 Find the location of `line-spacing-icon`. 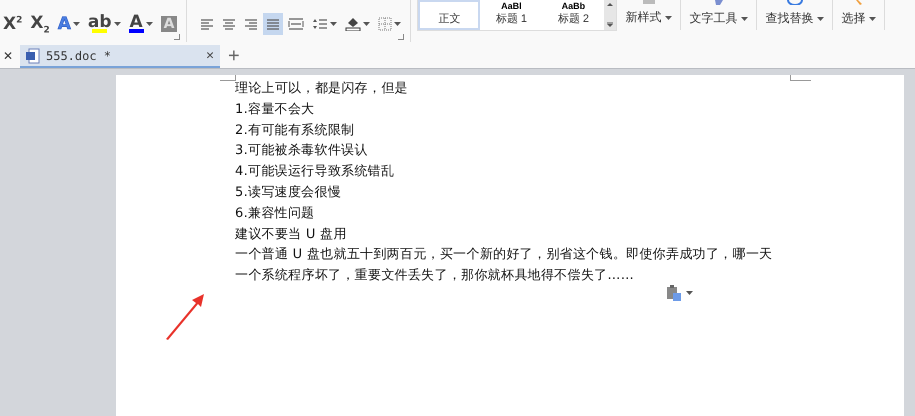

line-spacing-icon is located at coordinates (320, 24).